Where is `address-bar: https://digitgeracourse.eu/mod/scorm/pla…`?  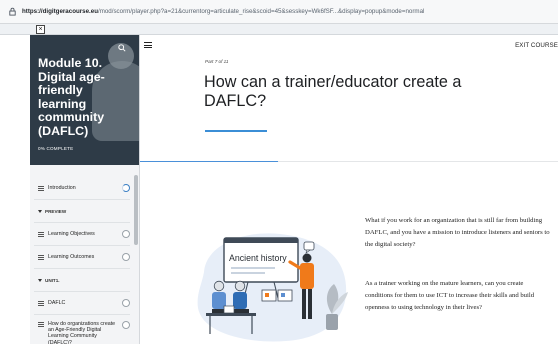
address-bar: https://digitgeracourse.eu/mod/scorm/pla… is located at coordinates (279, 12).